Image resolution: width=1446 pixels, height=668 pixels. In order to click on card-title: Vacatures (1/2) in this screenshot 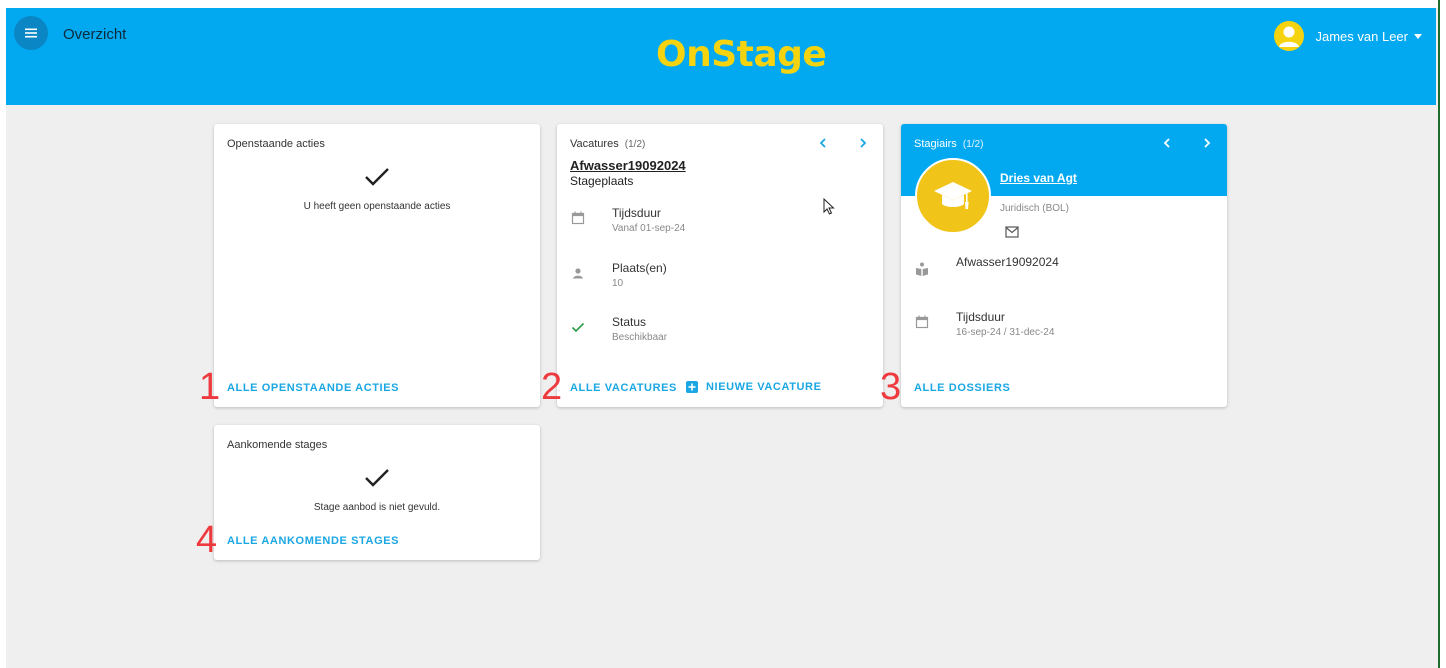, I will do `click(607, 144)`.